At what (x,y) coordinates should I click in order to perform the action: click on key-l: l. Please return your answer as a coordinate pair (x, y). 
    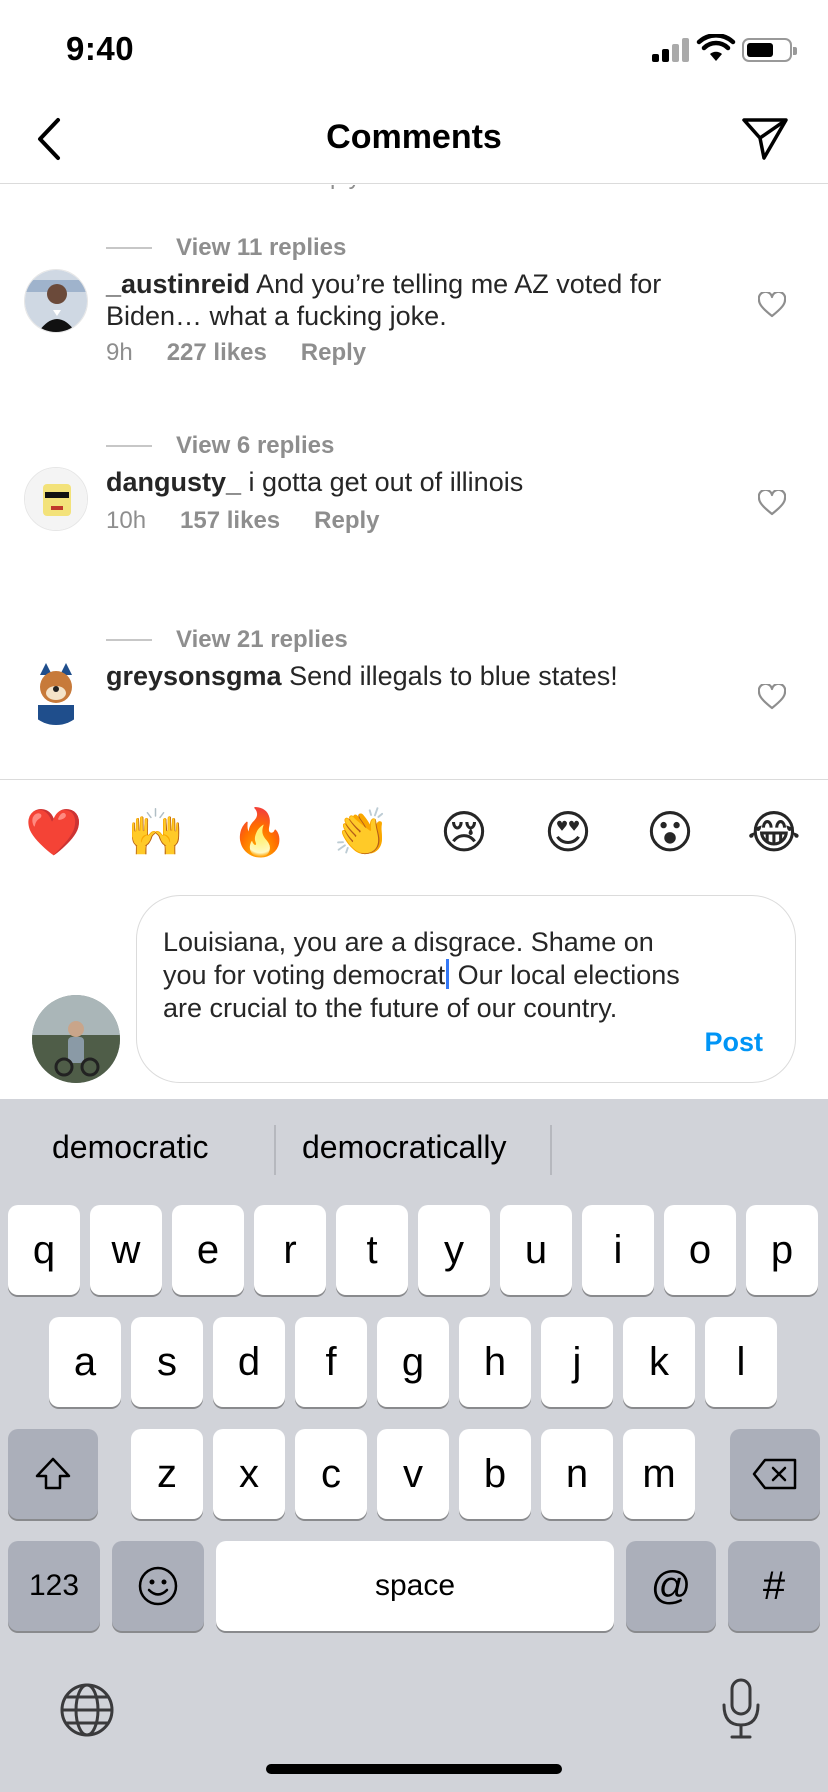
    Looking at the image, I should click on (741, 1362).